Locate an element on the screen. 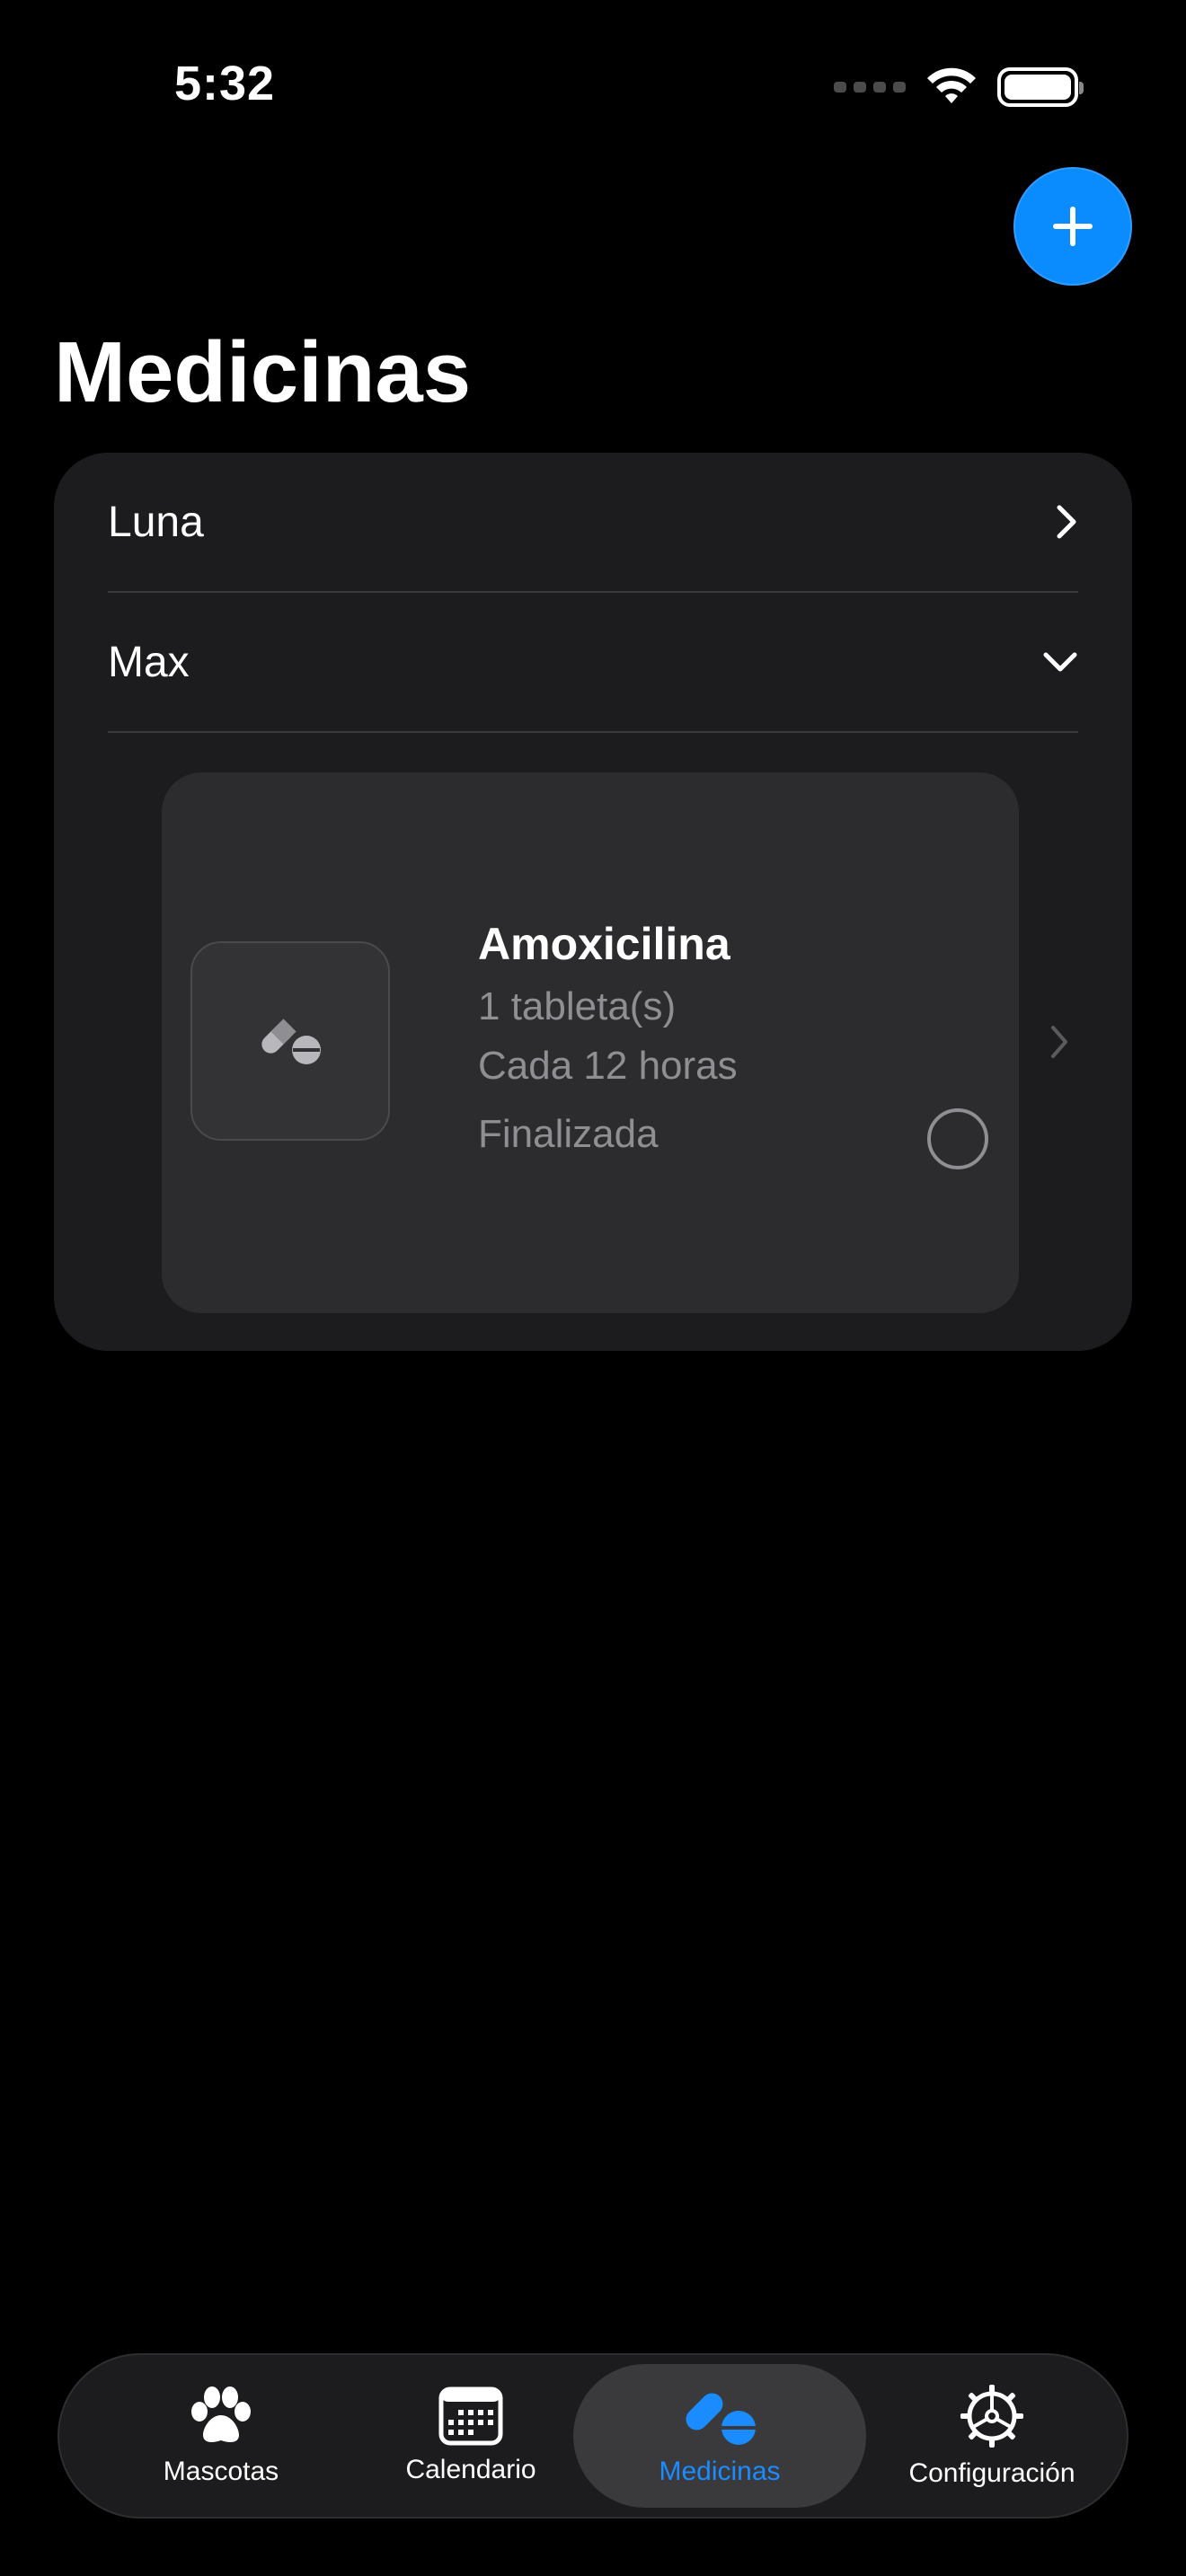 Image resolution: width=1186 pixels, height=2576 pixels. medicine-name: Amoxicilina is located at coordinates (604, 944).